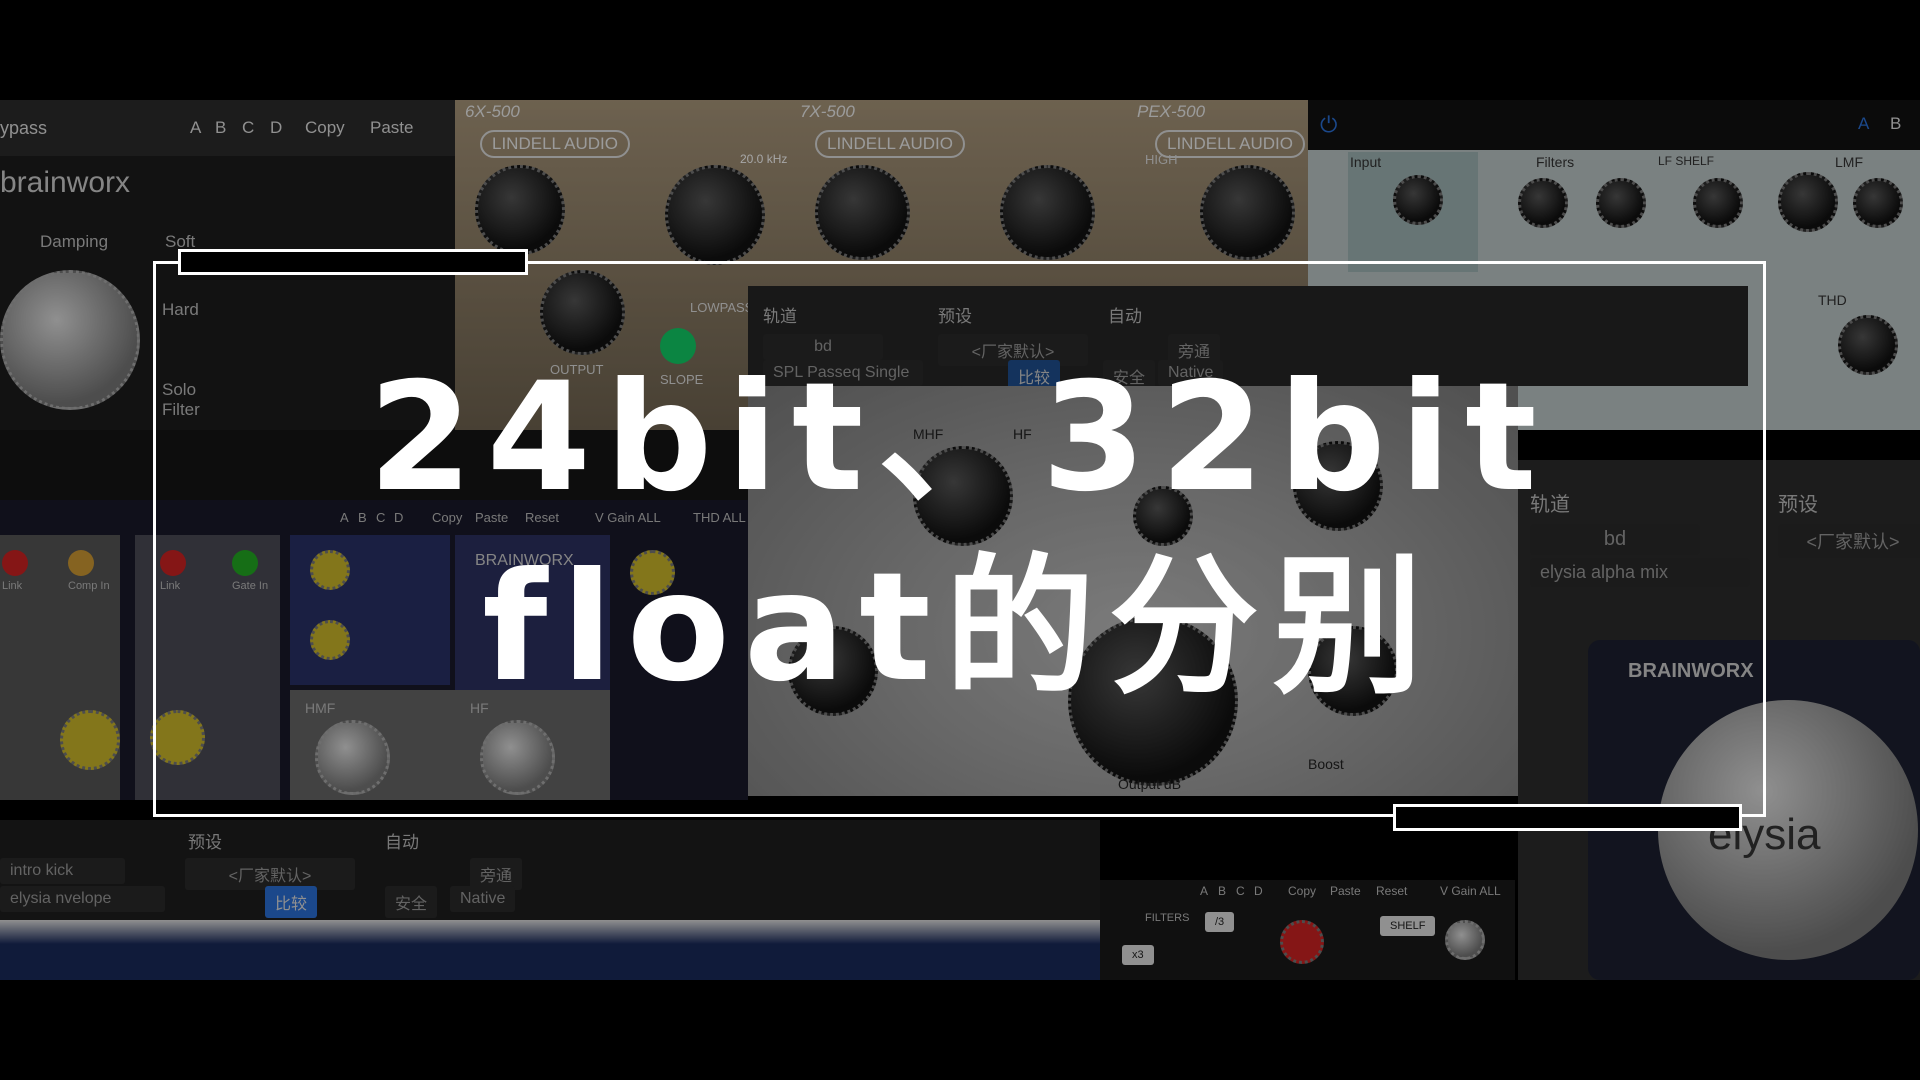 The height and width of the screenshot is (1080, 1920). I want to click on top-letterbox, so click(960, 50).